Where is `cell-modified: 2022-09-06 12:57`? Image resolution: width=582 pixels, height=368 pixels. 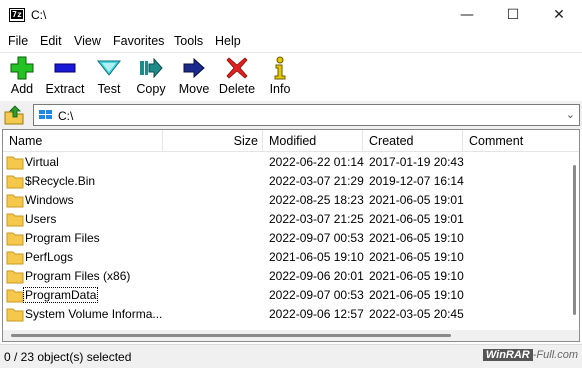 cell-modified: 2022-09-06 12:57 is located at coordinates (316, 314).